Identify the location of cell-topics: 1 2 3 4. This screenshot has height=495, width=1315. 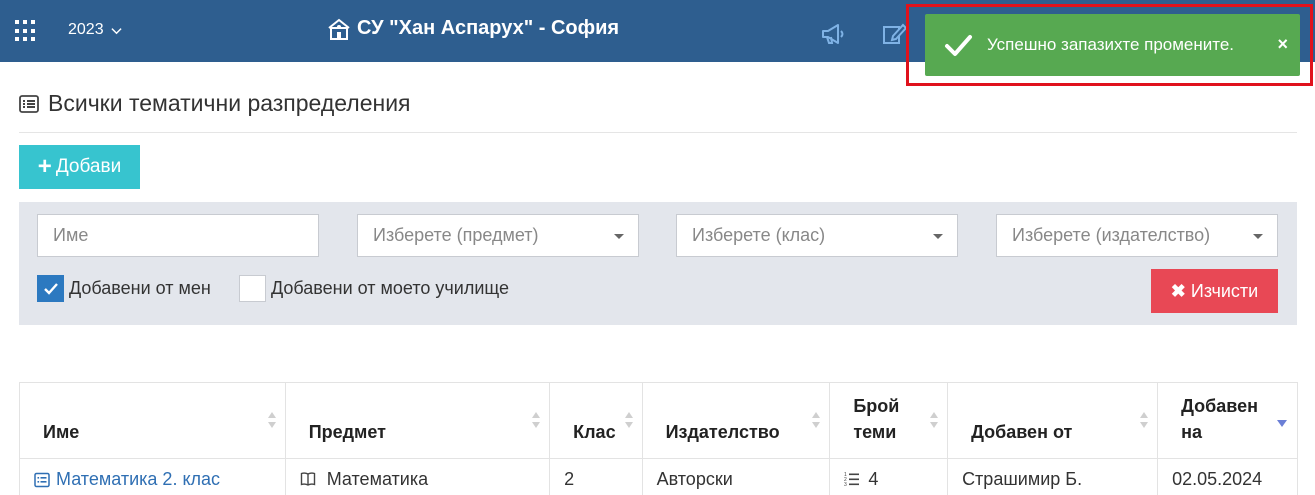
(889, 476).